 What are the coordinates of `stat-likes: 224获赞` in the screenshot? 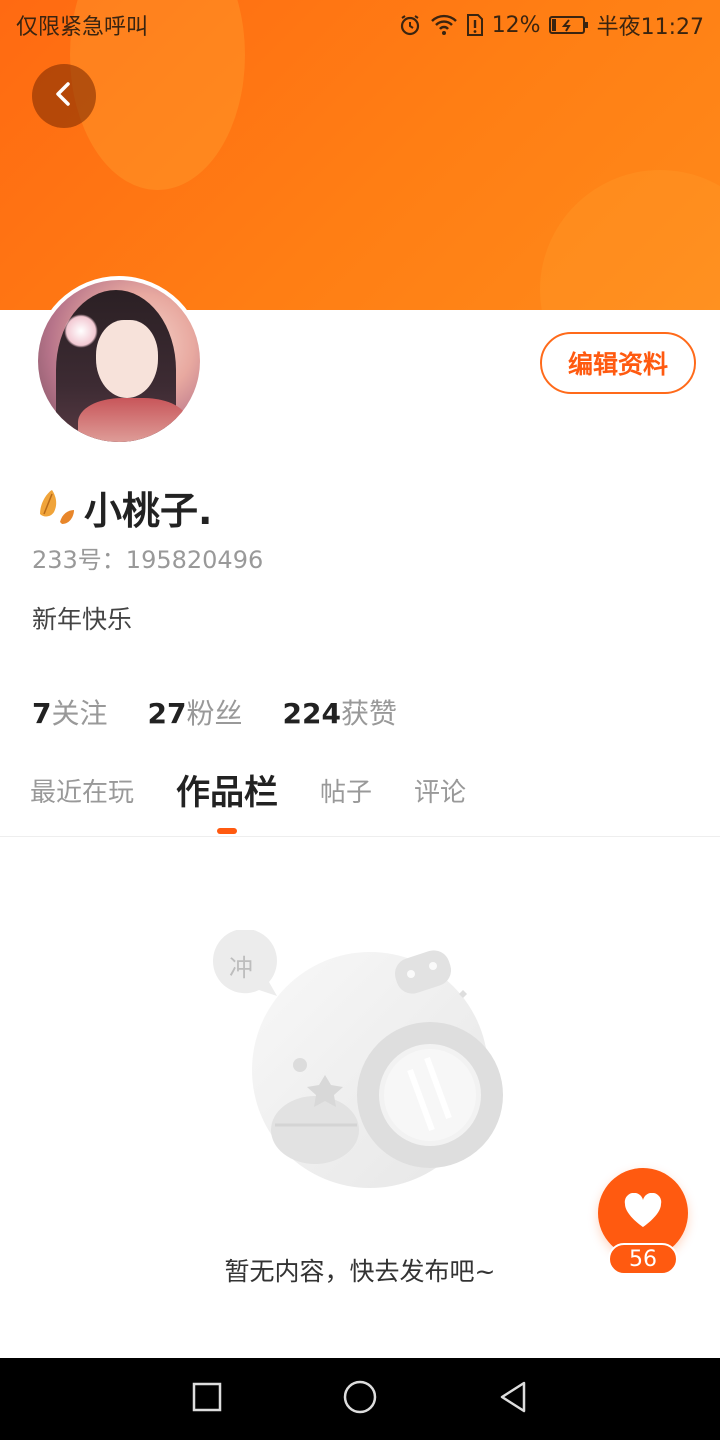 It's located at (339, 712).